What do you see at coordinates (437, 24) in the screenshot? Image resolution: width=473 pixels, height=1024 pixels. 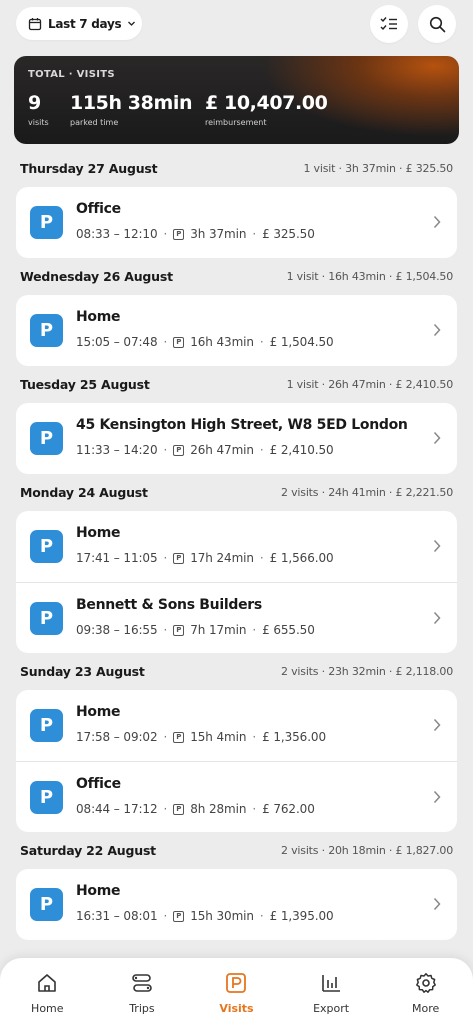 I see `search-button` at bounding box center [437, 24].